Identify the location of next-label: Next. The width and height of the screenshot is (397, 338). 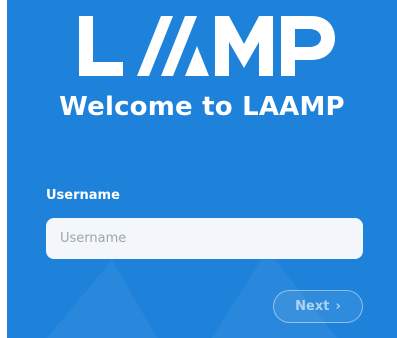
(312, 306).